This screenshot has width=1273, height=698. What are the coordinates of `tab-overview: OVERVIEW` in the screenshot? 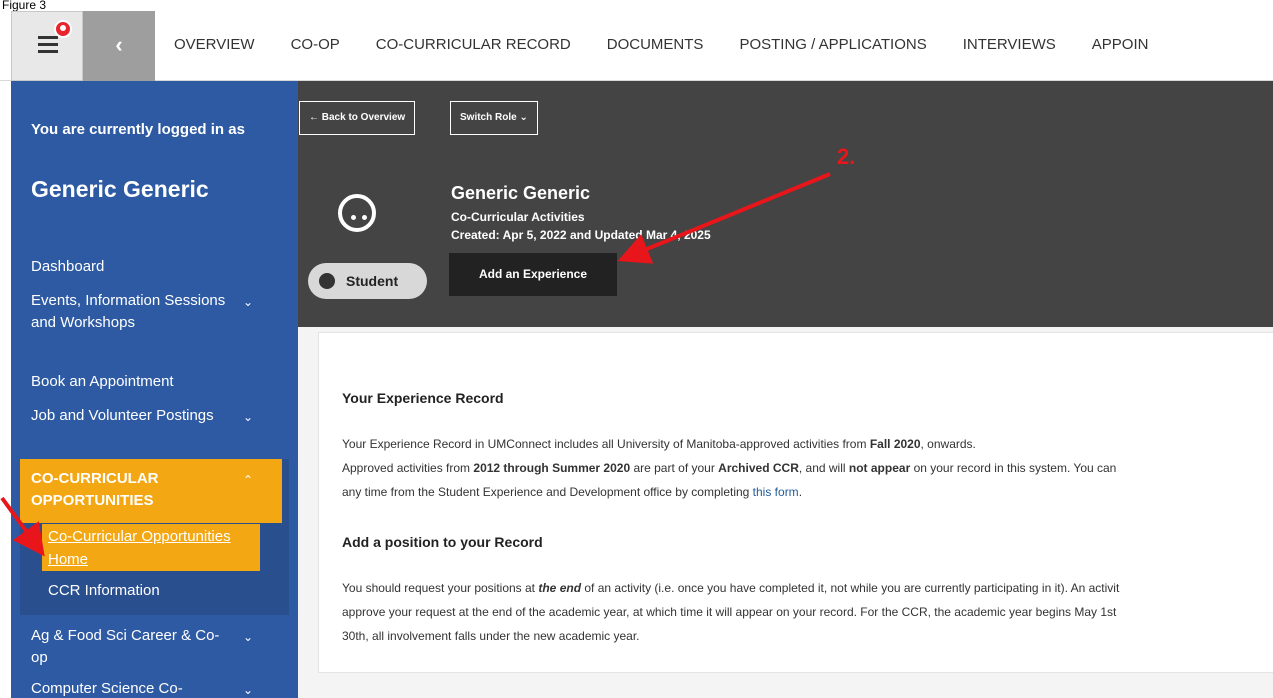 It's located at (214, 46).